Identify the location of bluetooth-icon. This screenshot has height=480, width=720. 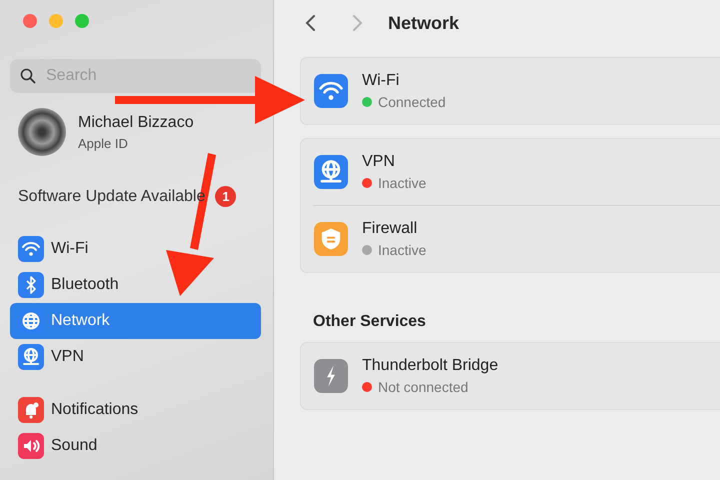
(31, 285).